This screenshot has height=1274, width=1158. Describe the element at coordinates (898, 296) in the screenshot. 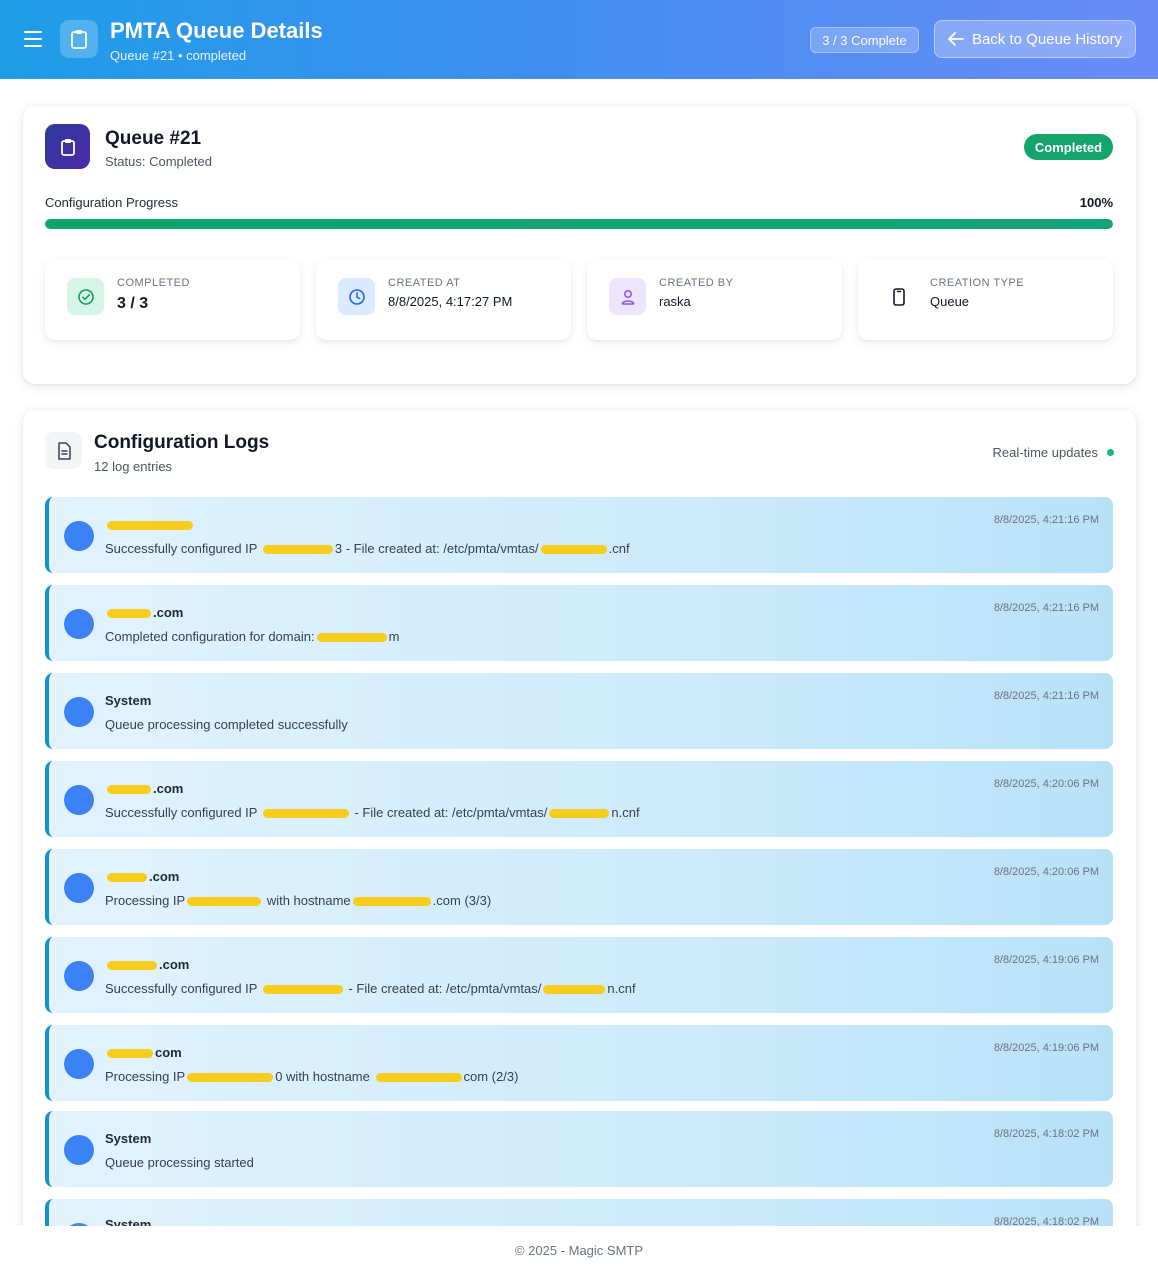

I see `phone-icon` at that location.